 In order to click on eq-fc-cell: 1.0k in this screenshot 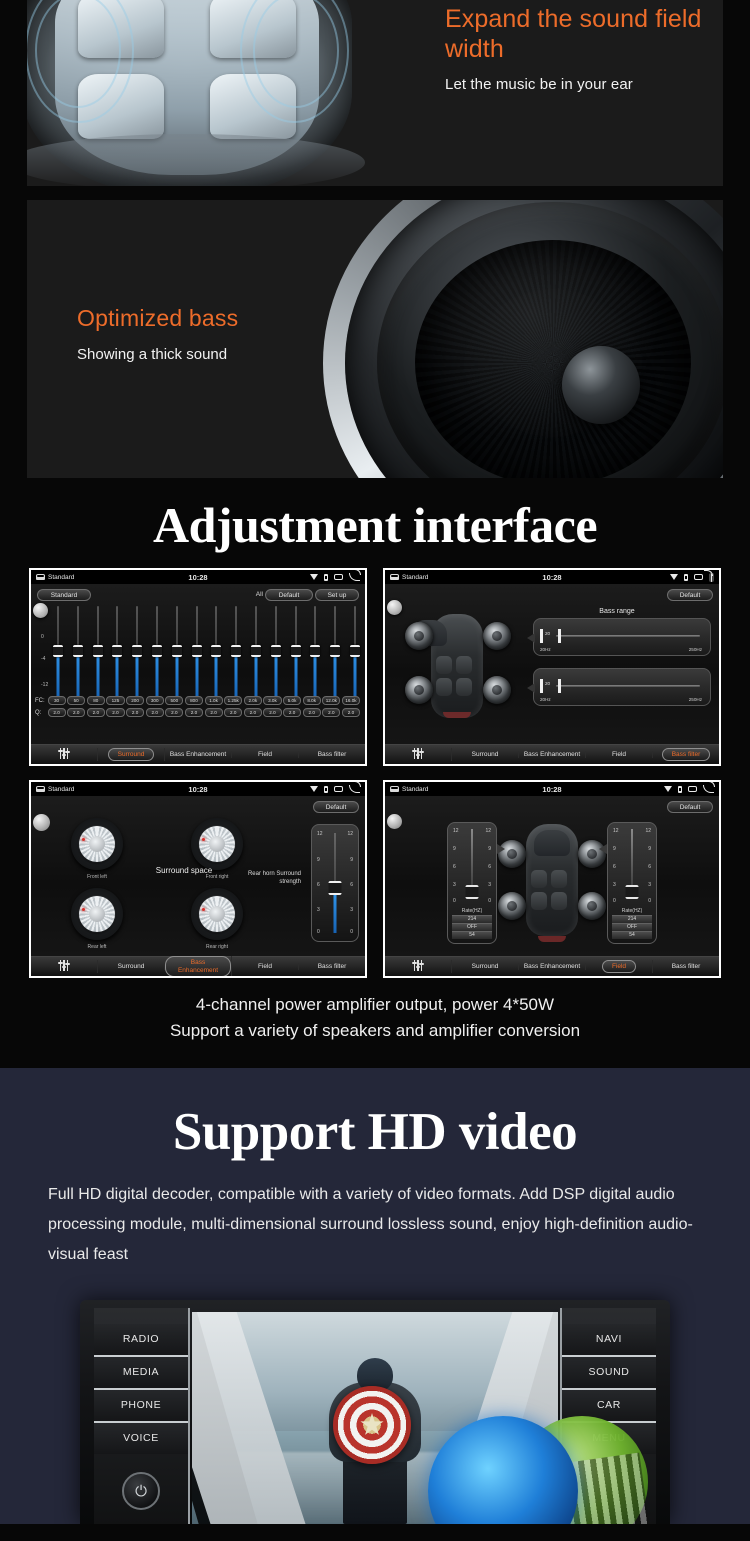, I will do `click(213, 700)`.